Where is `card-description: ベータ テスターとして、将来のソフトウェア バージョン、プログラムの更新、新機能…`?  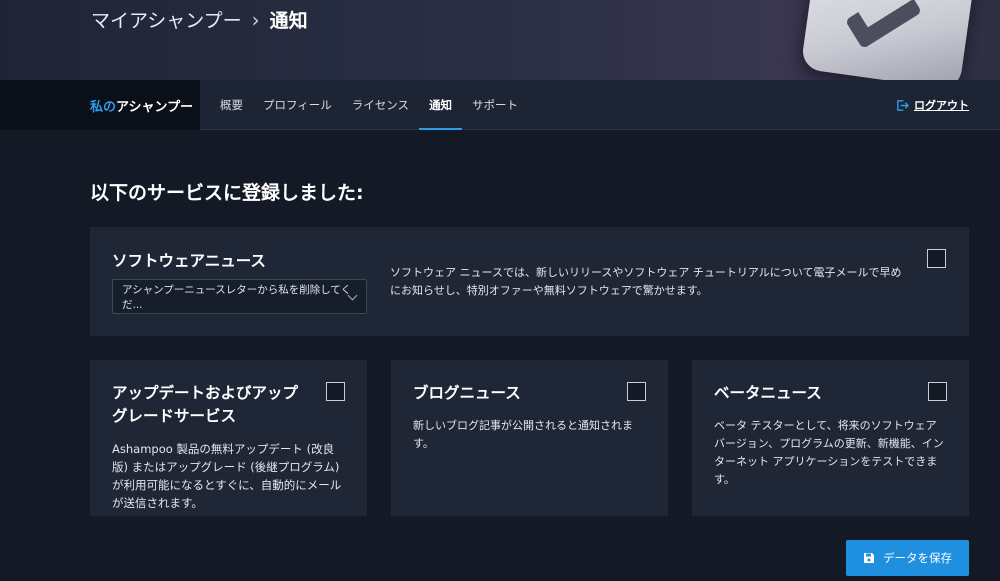
card-description: ベータ テスターとして、将来のソフトウェア バージョン、プログラムの更新、新機能… is located at coordinates (829, 452).